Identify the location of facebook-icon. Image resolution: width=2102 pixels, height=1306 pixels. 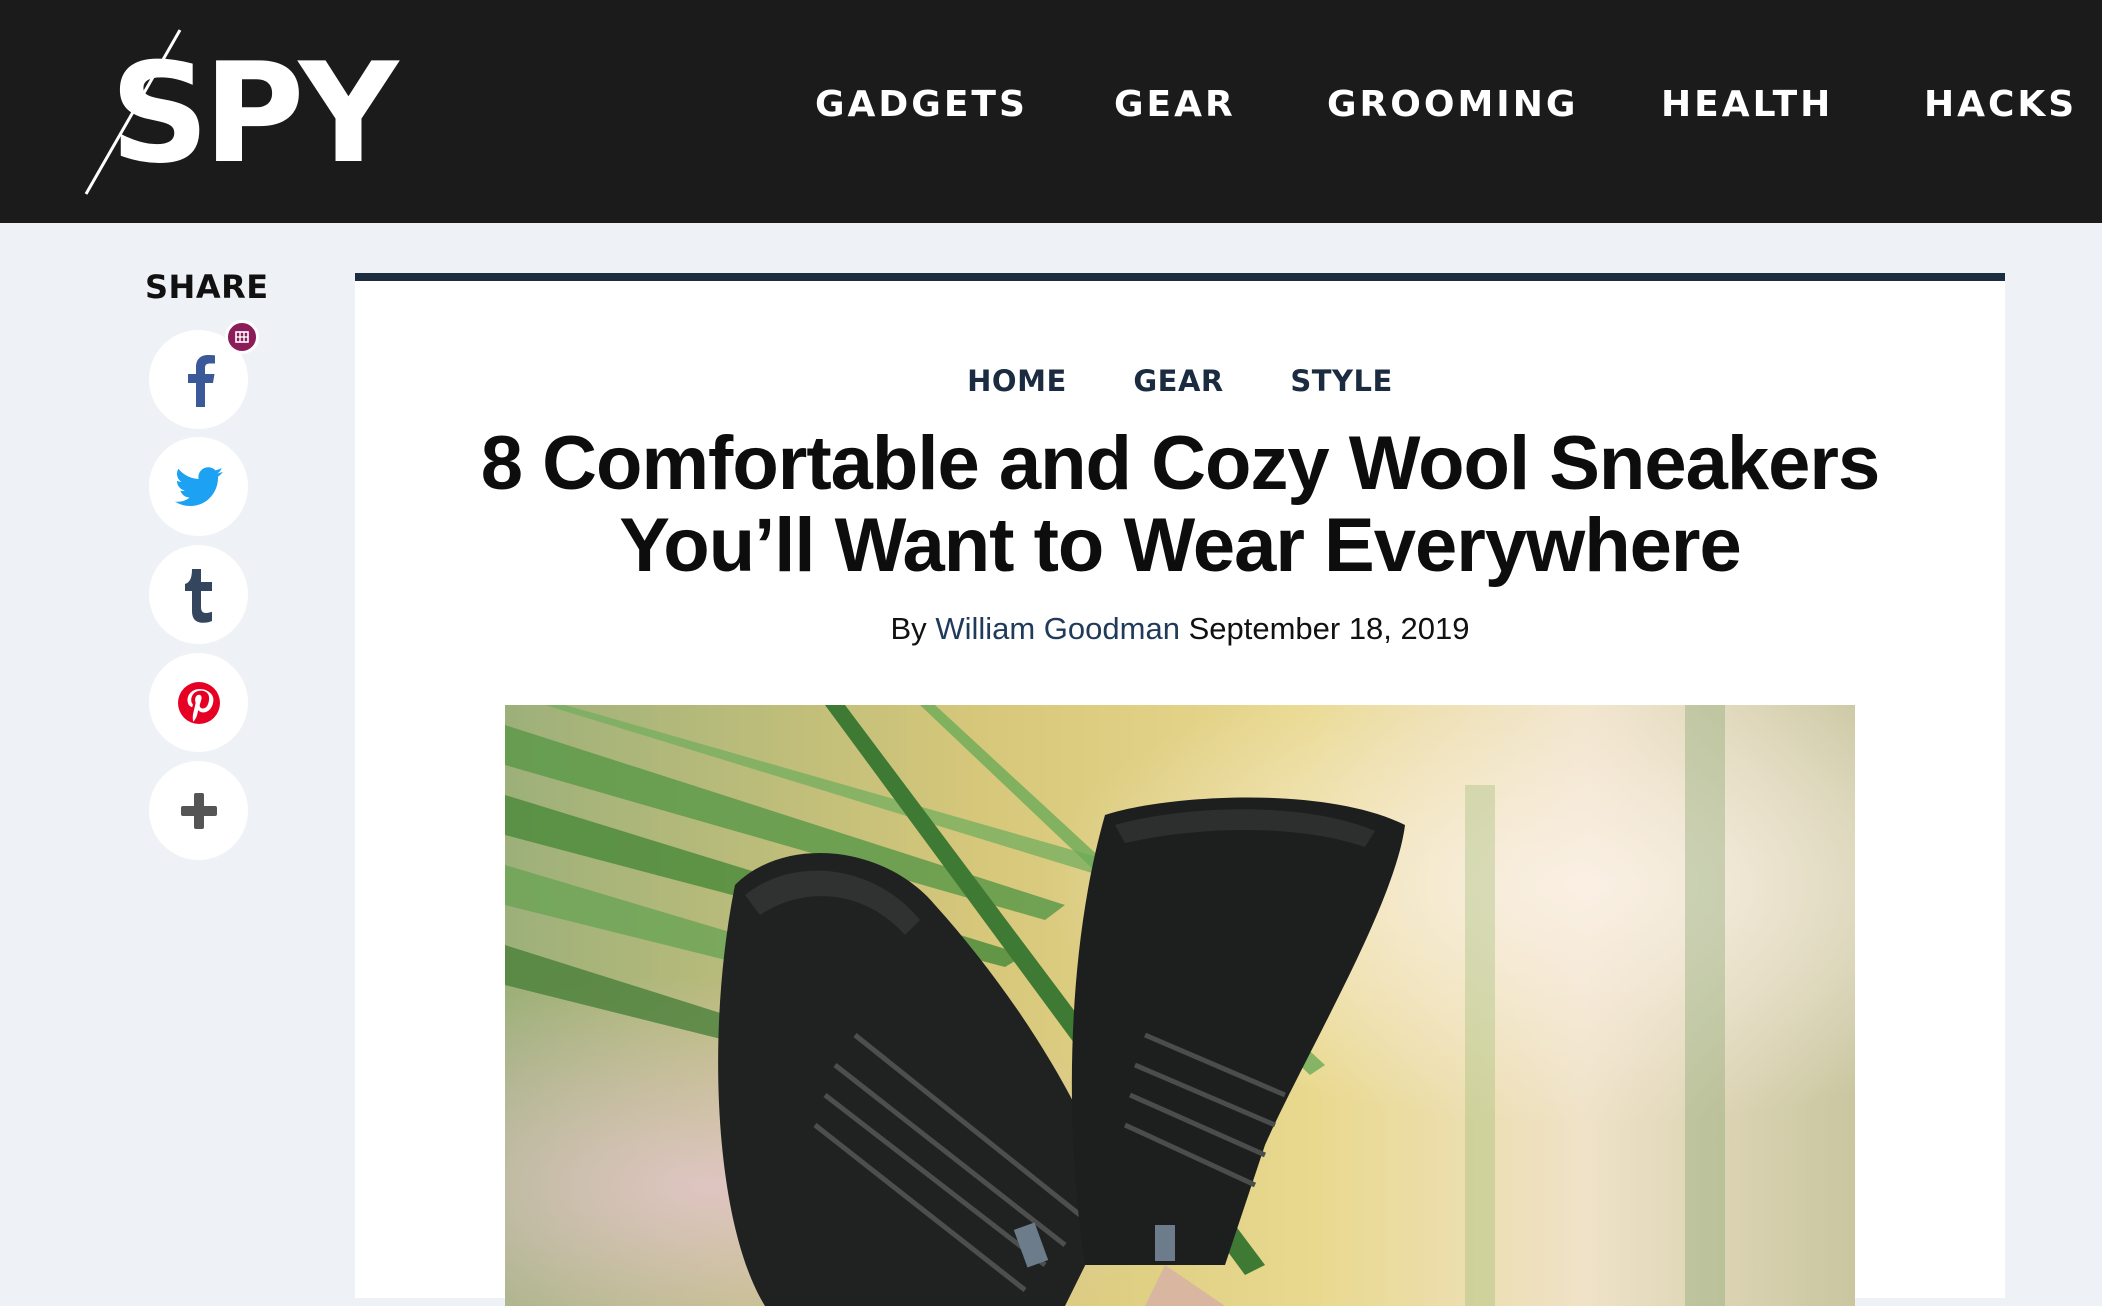
(201, 380).